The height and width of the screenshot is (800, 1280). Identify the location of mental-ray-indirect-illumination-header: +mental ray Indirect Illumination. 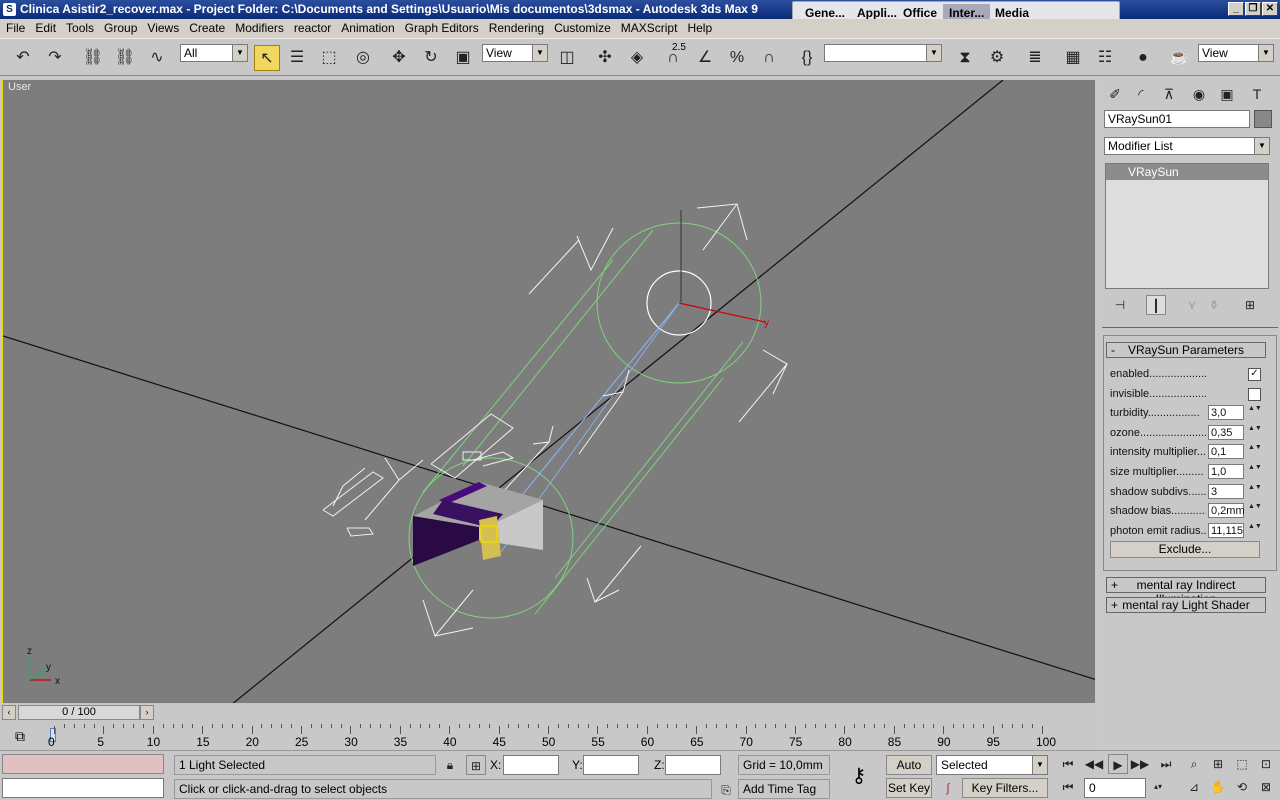
(1186, 591).